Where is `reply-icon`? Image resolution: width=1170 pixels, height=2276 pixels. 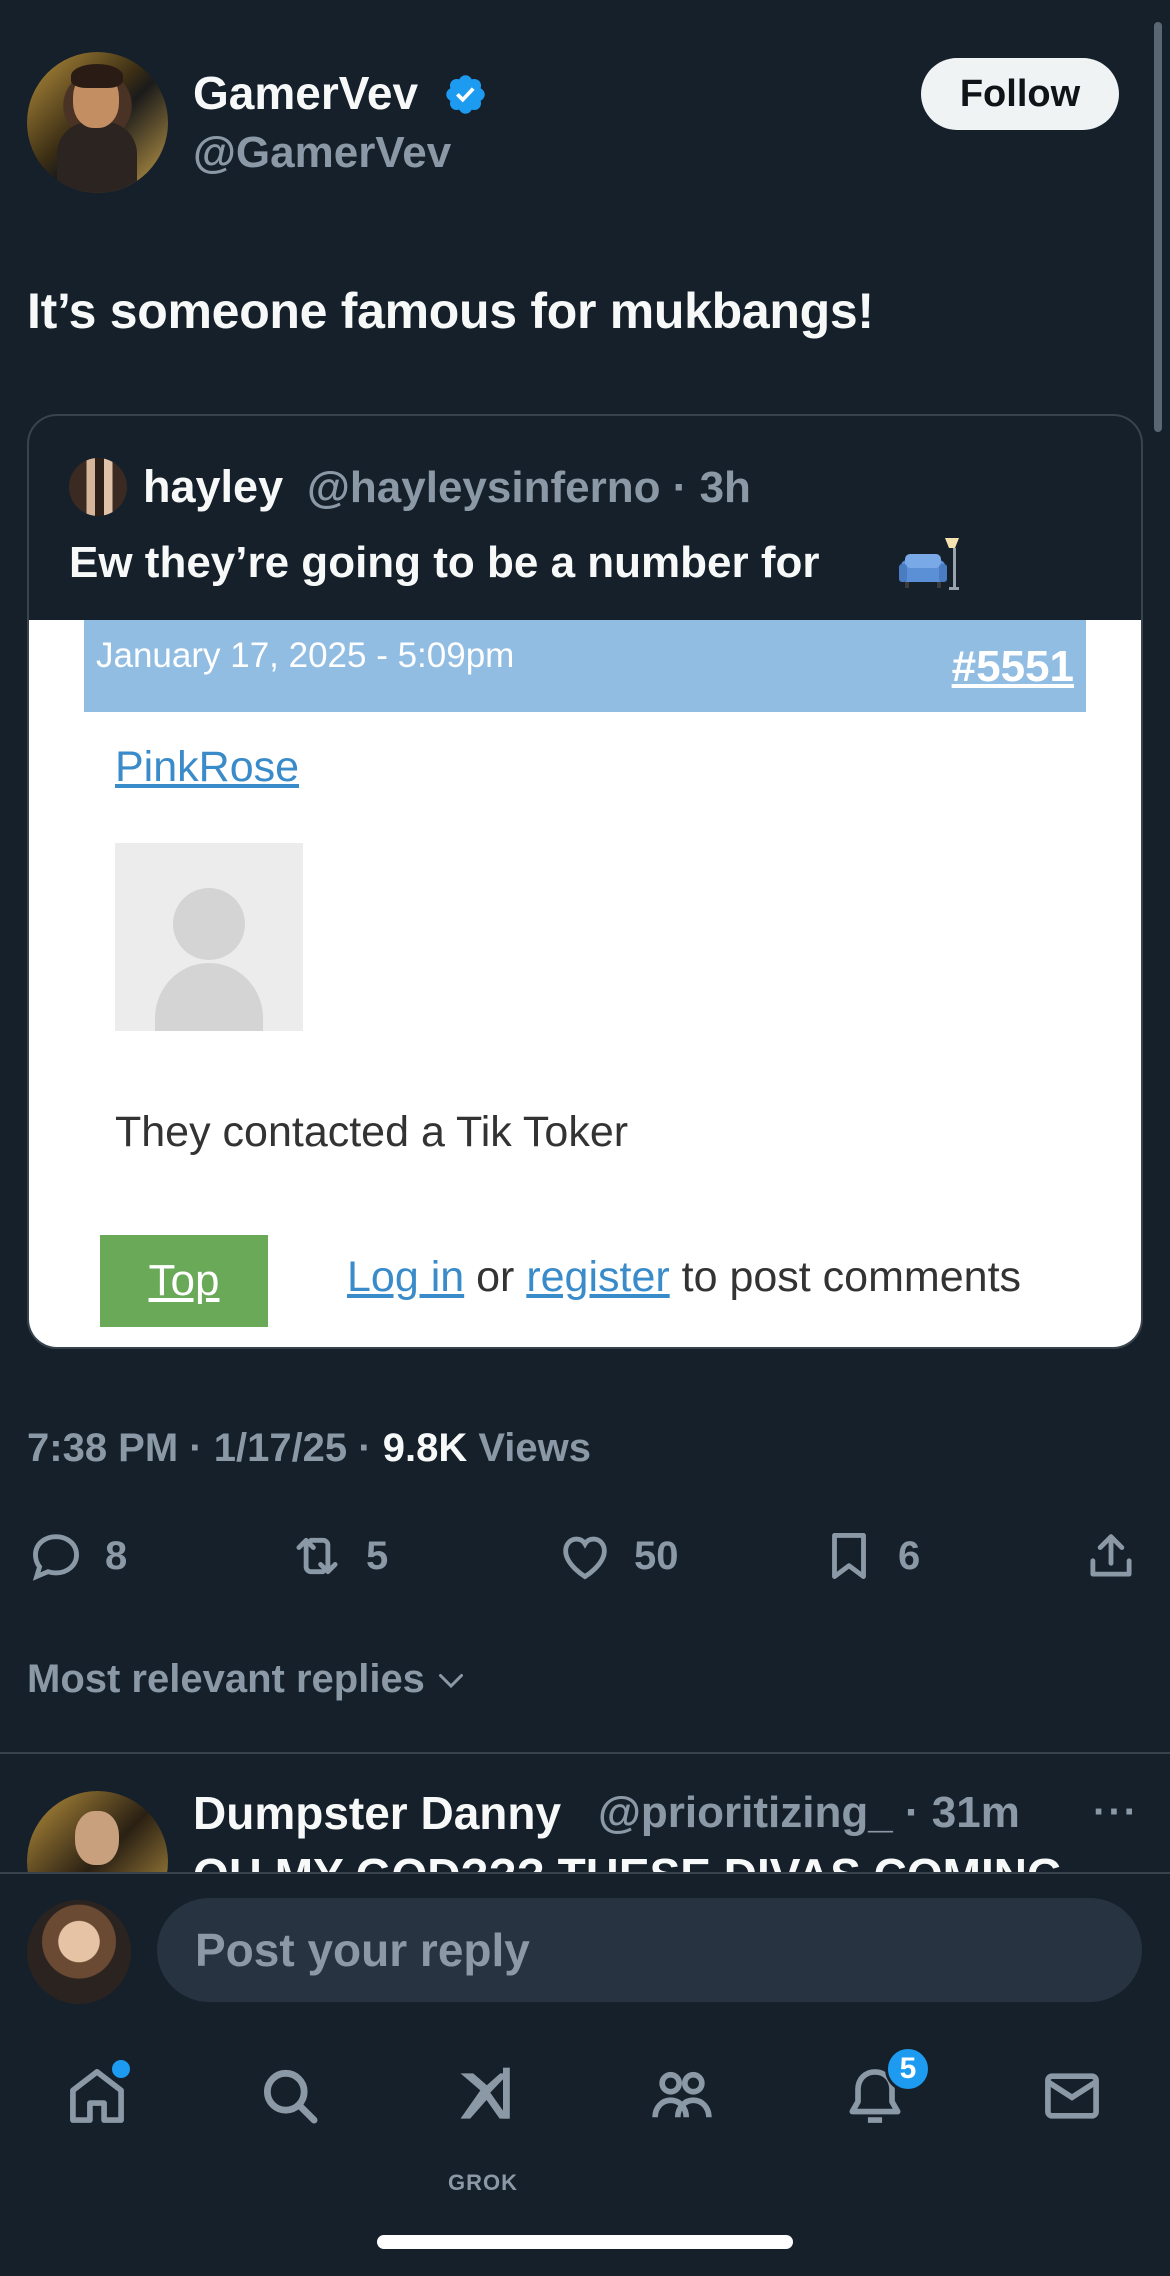 reply-icon is located at coordinates (55, 1557).